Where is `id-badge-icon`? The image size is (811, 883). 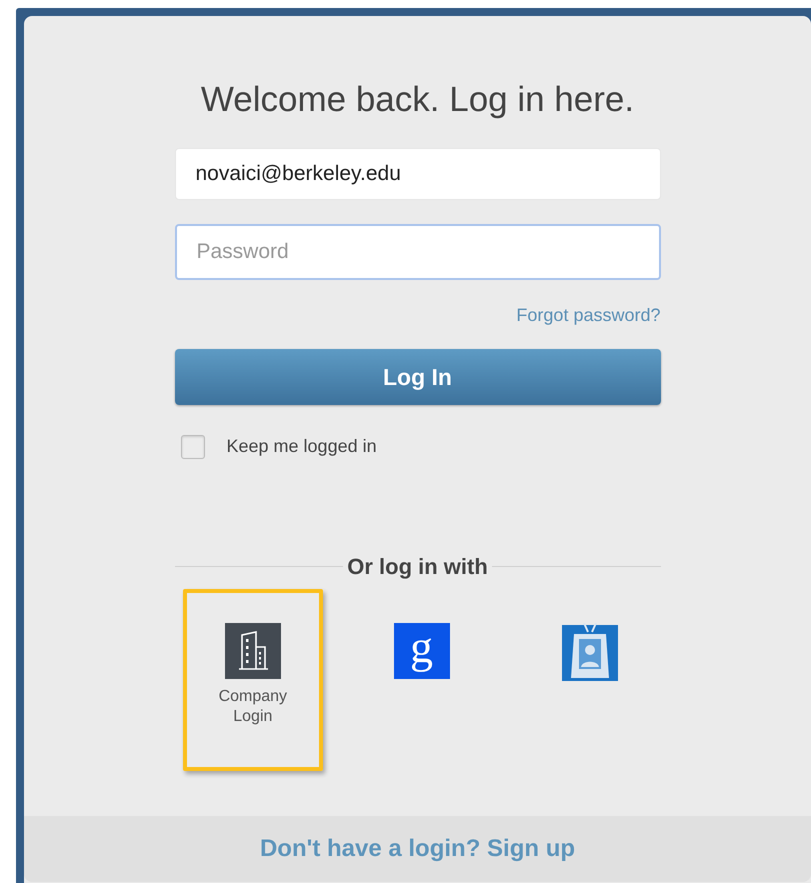 id-badge-icon is located at coordinates (590, 652).